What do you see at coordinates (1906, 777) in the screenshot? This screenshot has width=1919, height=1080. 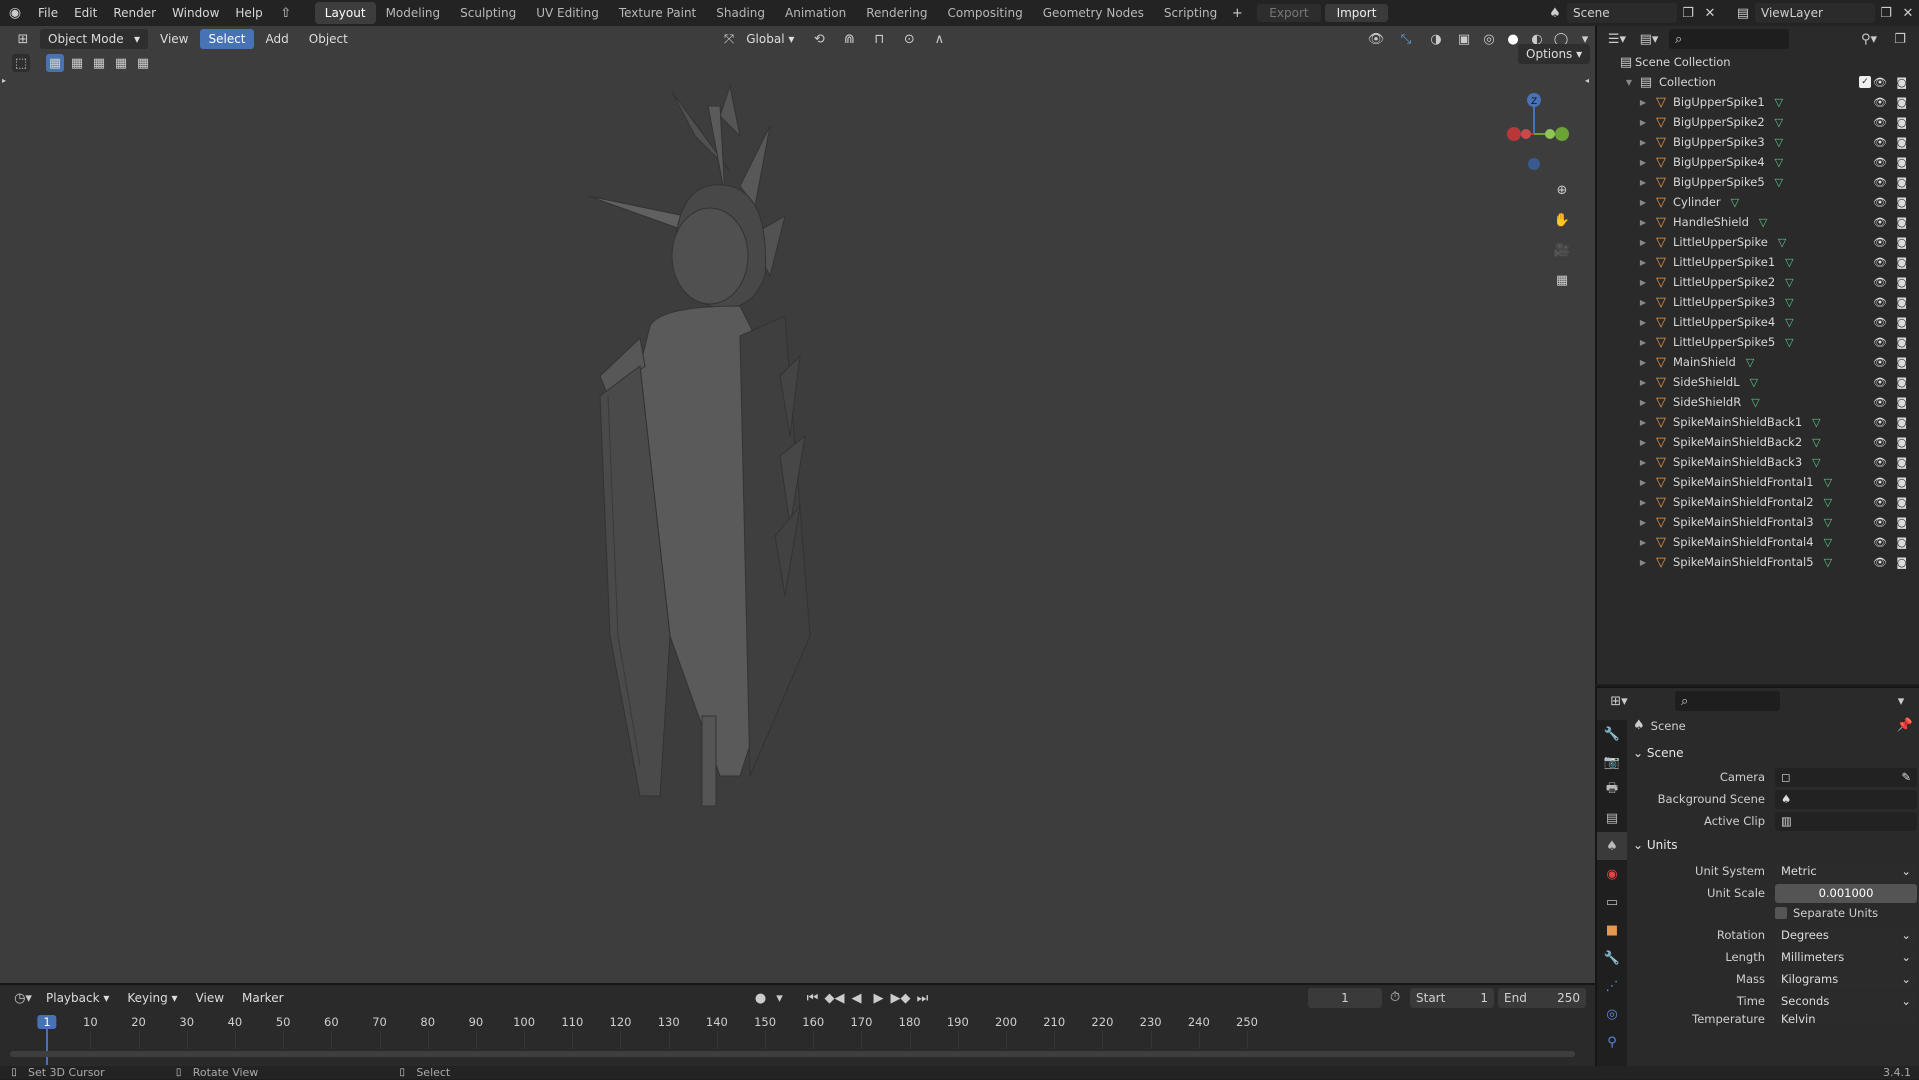 I see `eyedropper-icon: ✎` at bounding box center [1906, 777].